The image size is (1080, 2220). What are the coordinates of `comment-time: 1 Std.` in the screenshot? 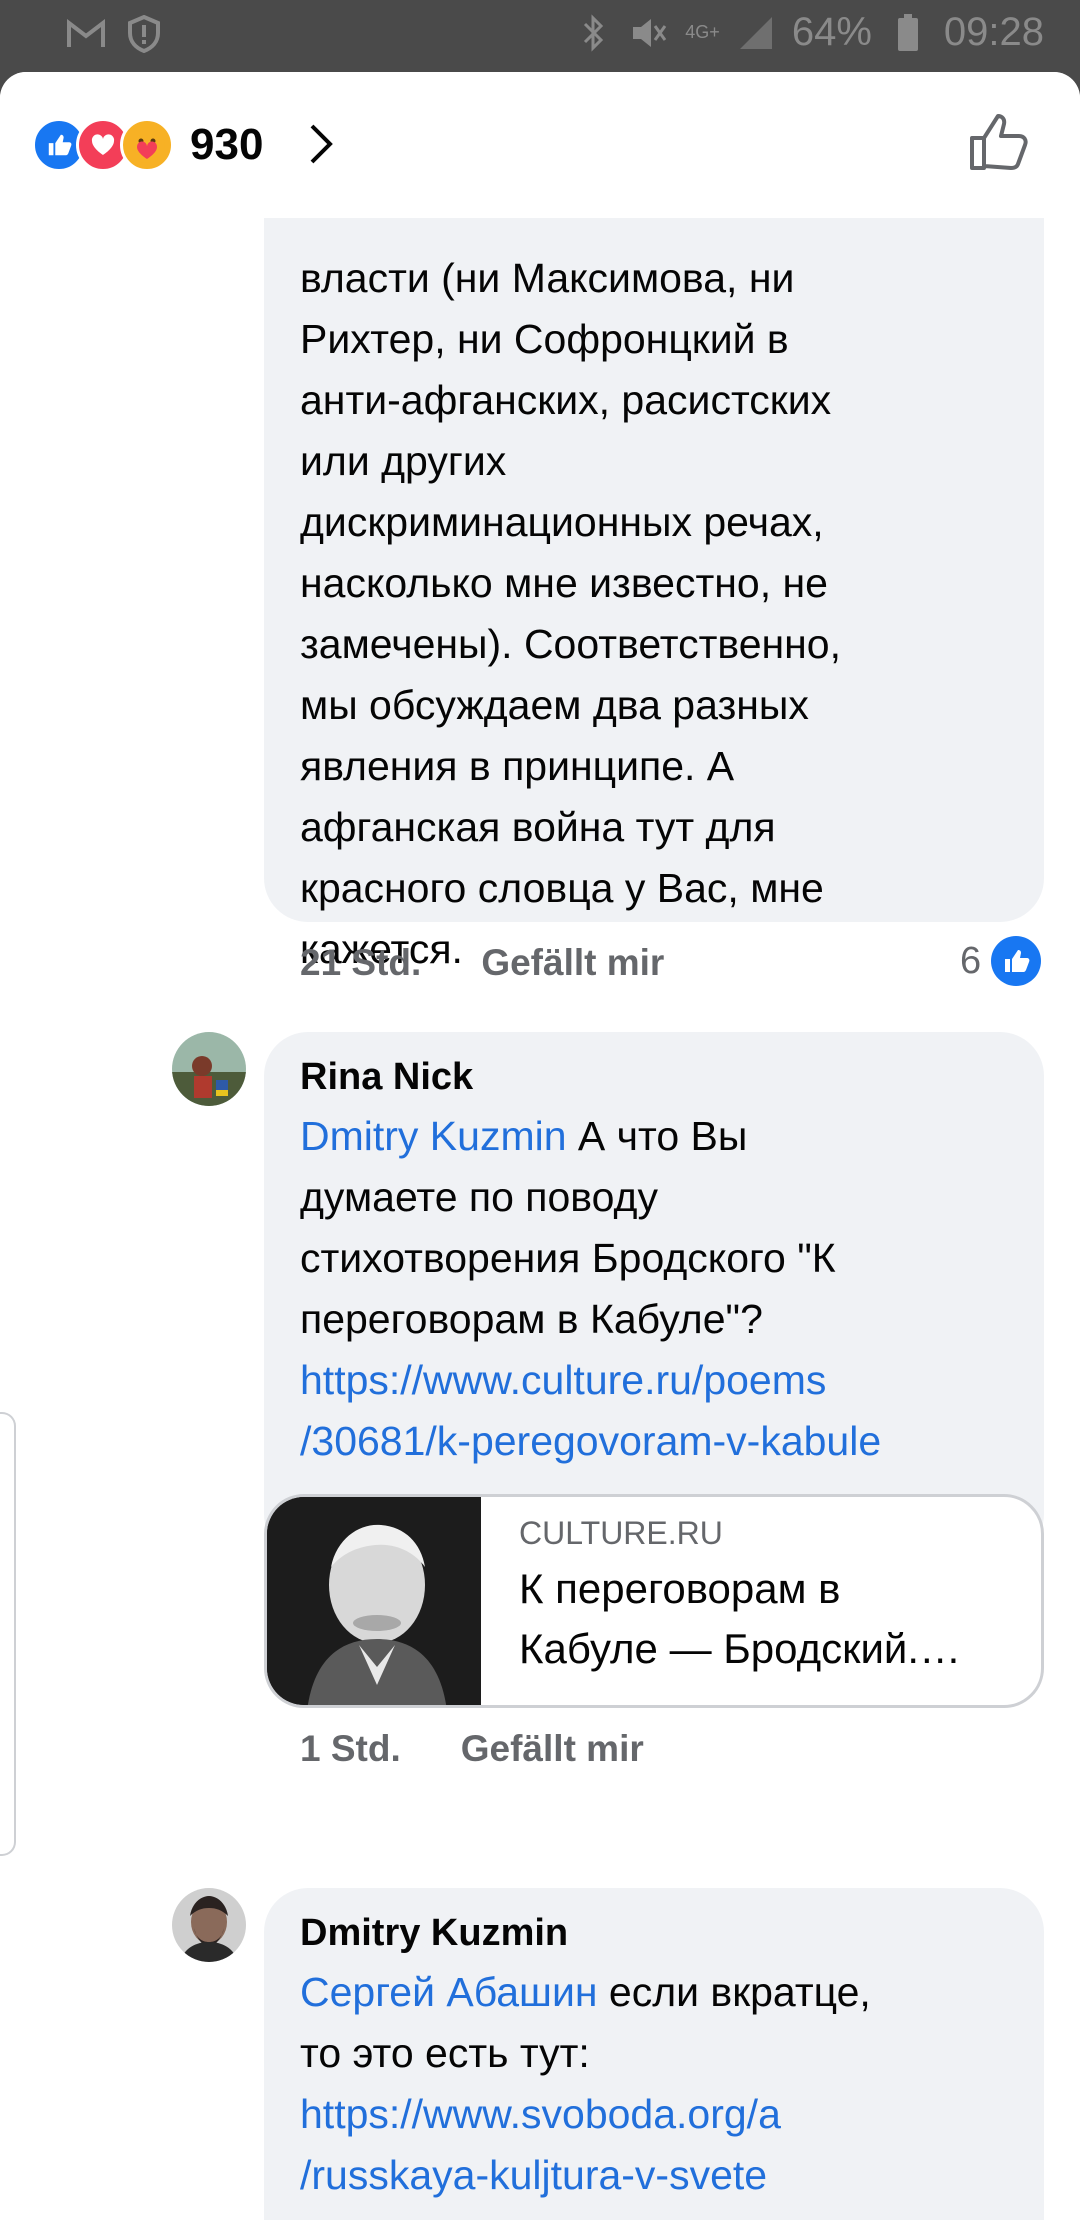 It's located at (350, 1749).